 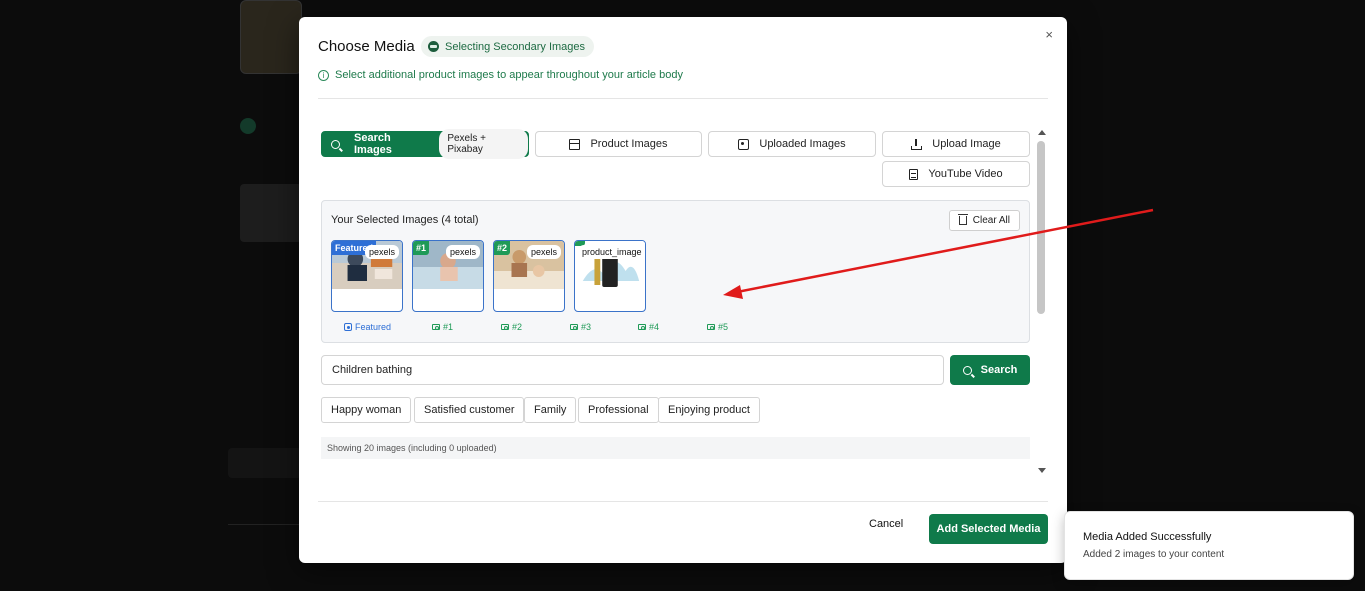 I want to click on slot-label: #5, so click(x=723, y=327).